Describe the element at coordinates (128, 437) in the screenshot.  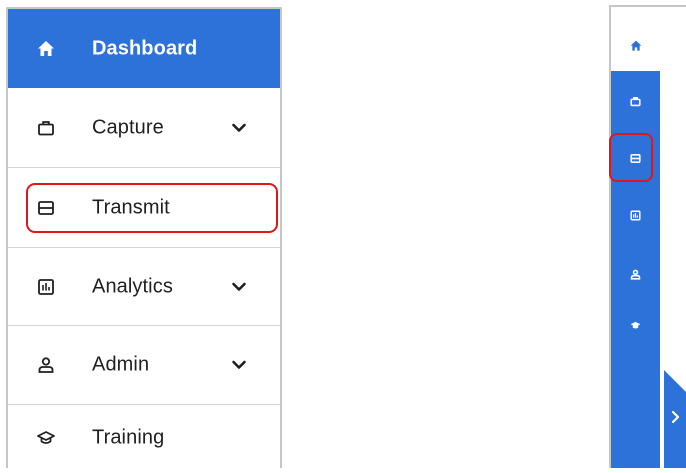
I see `sidebar-item-label: Training` at that location.